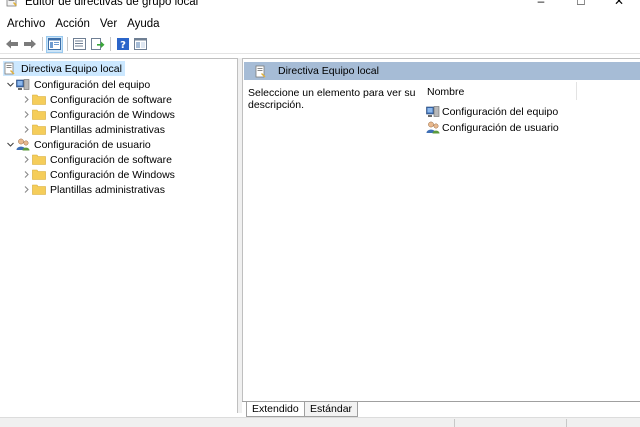 Image resolution: width=640 pixels, height=427 pixels. Describe the element at coordinates (442, 71) in the screenshot. I see `details-header: Directiva Equipo local` at that location.